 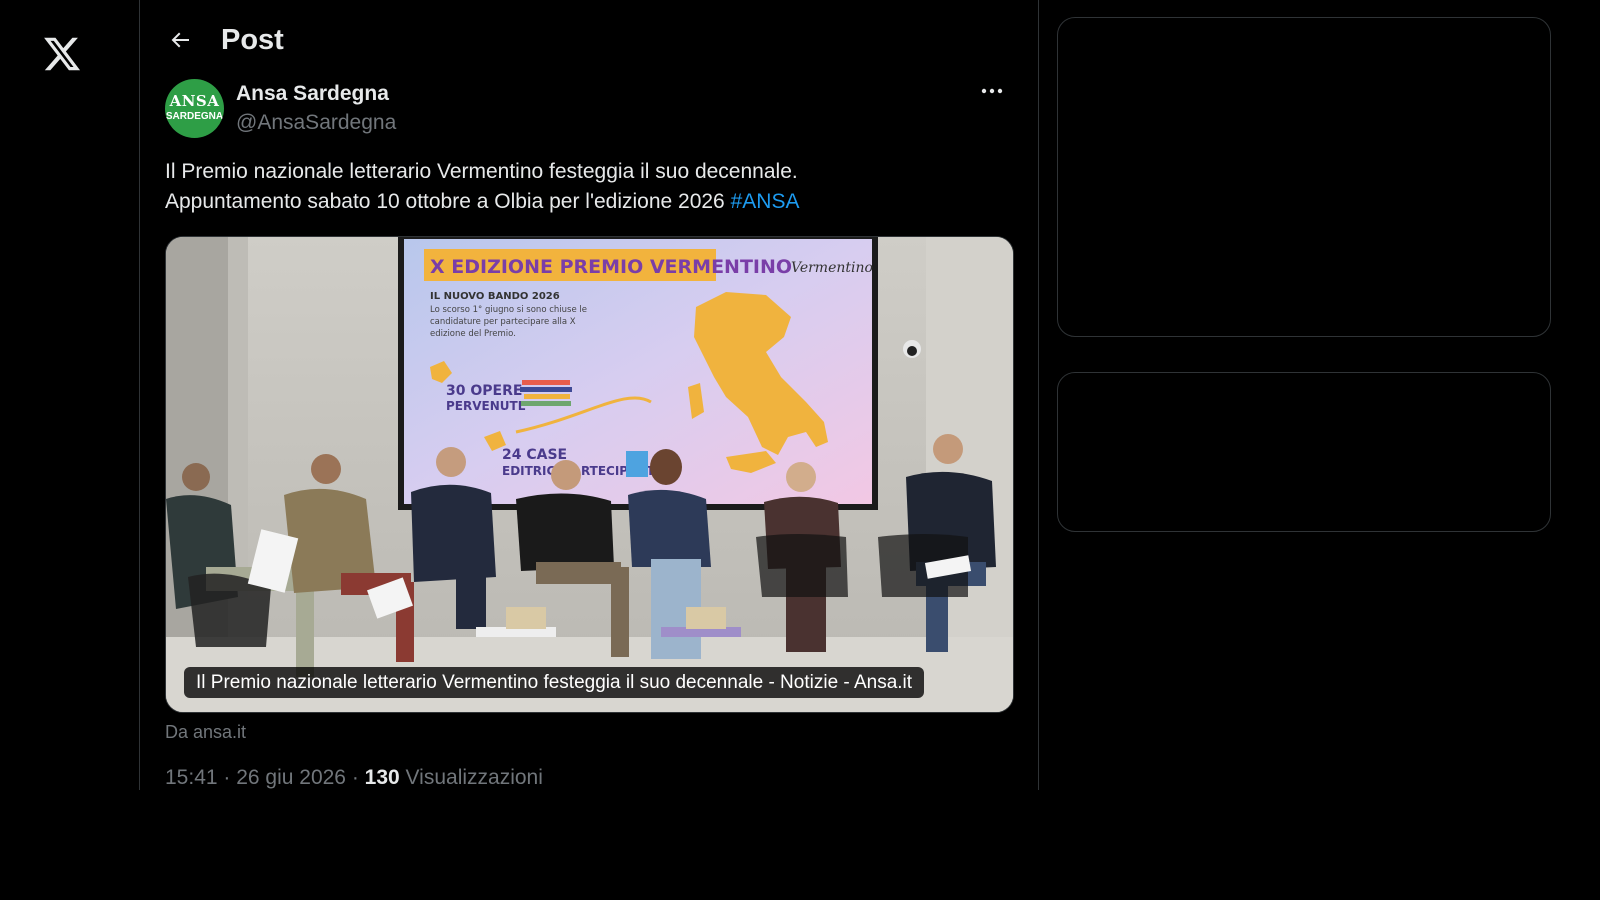 I want to click on screen-bando-text-3: edizione del Premio., so click(x=473, y=334).